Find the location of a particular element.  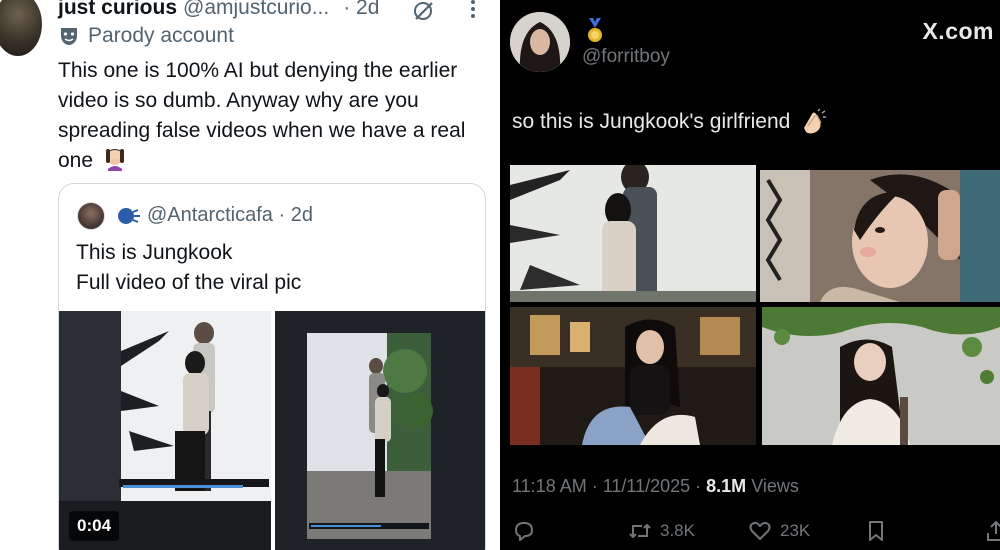

tweet-meta: 11:18 AM · 11/11/2025 · 8.1M Views is located at coordinates (655, 486).